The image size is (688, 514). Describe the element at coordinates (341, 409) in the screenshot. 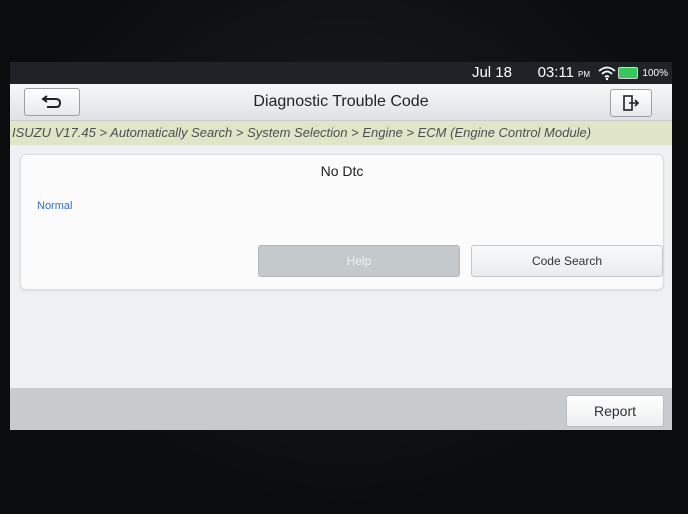

I see `footer-bar: Report` at that location.